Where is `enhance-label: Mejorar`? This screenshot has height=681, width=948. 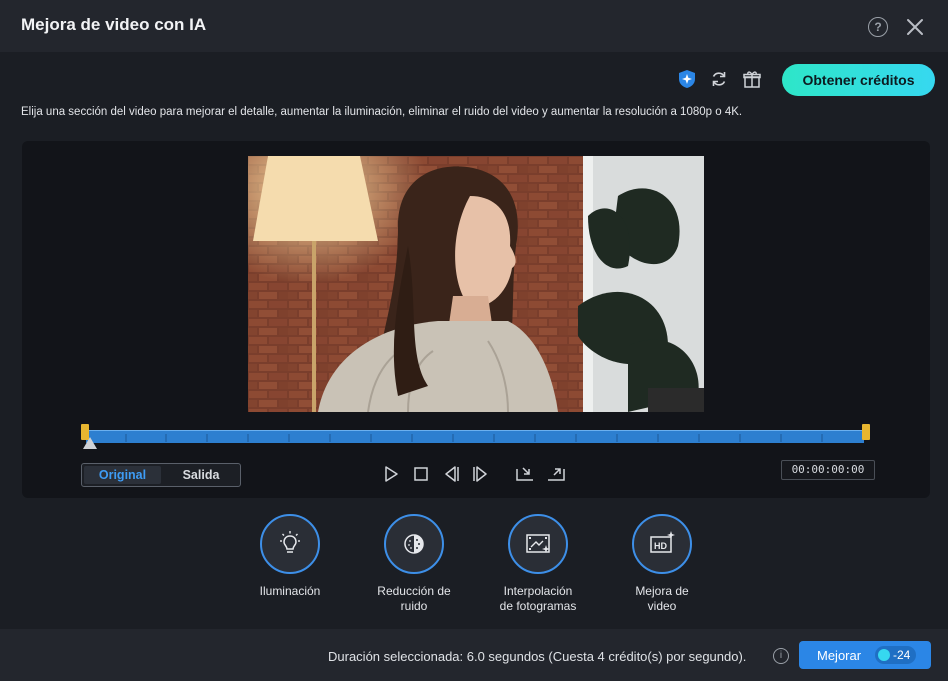 enhance-label: Mejorar is located at coordinates (839, 655).